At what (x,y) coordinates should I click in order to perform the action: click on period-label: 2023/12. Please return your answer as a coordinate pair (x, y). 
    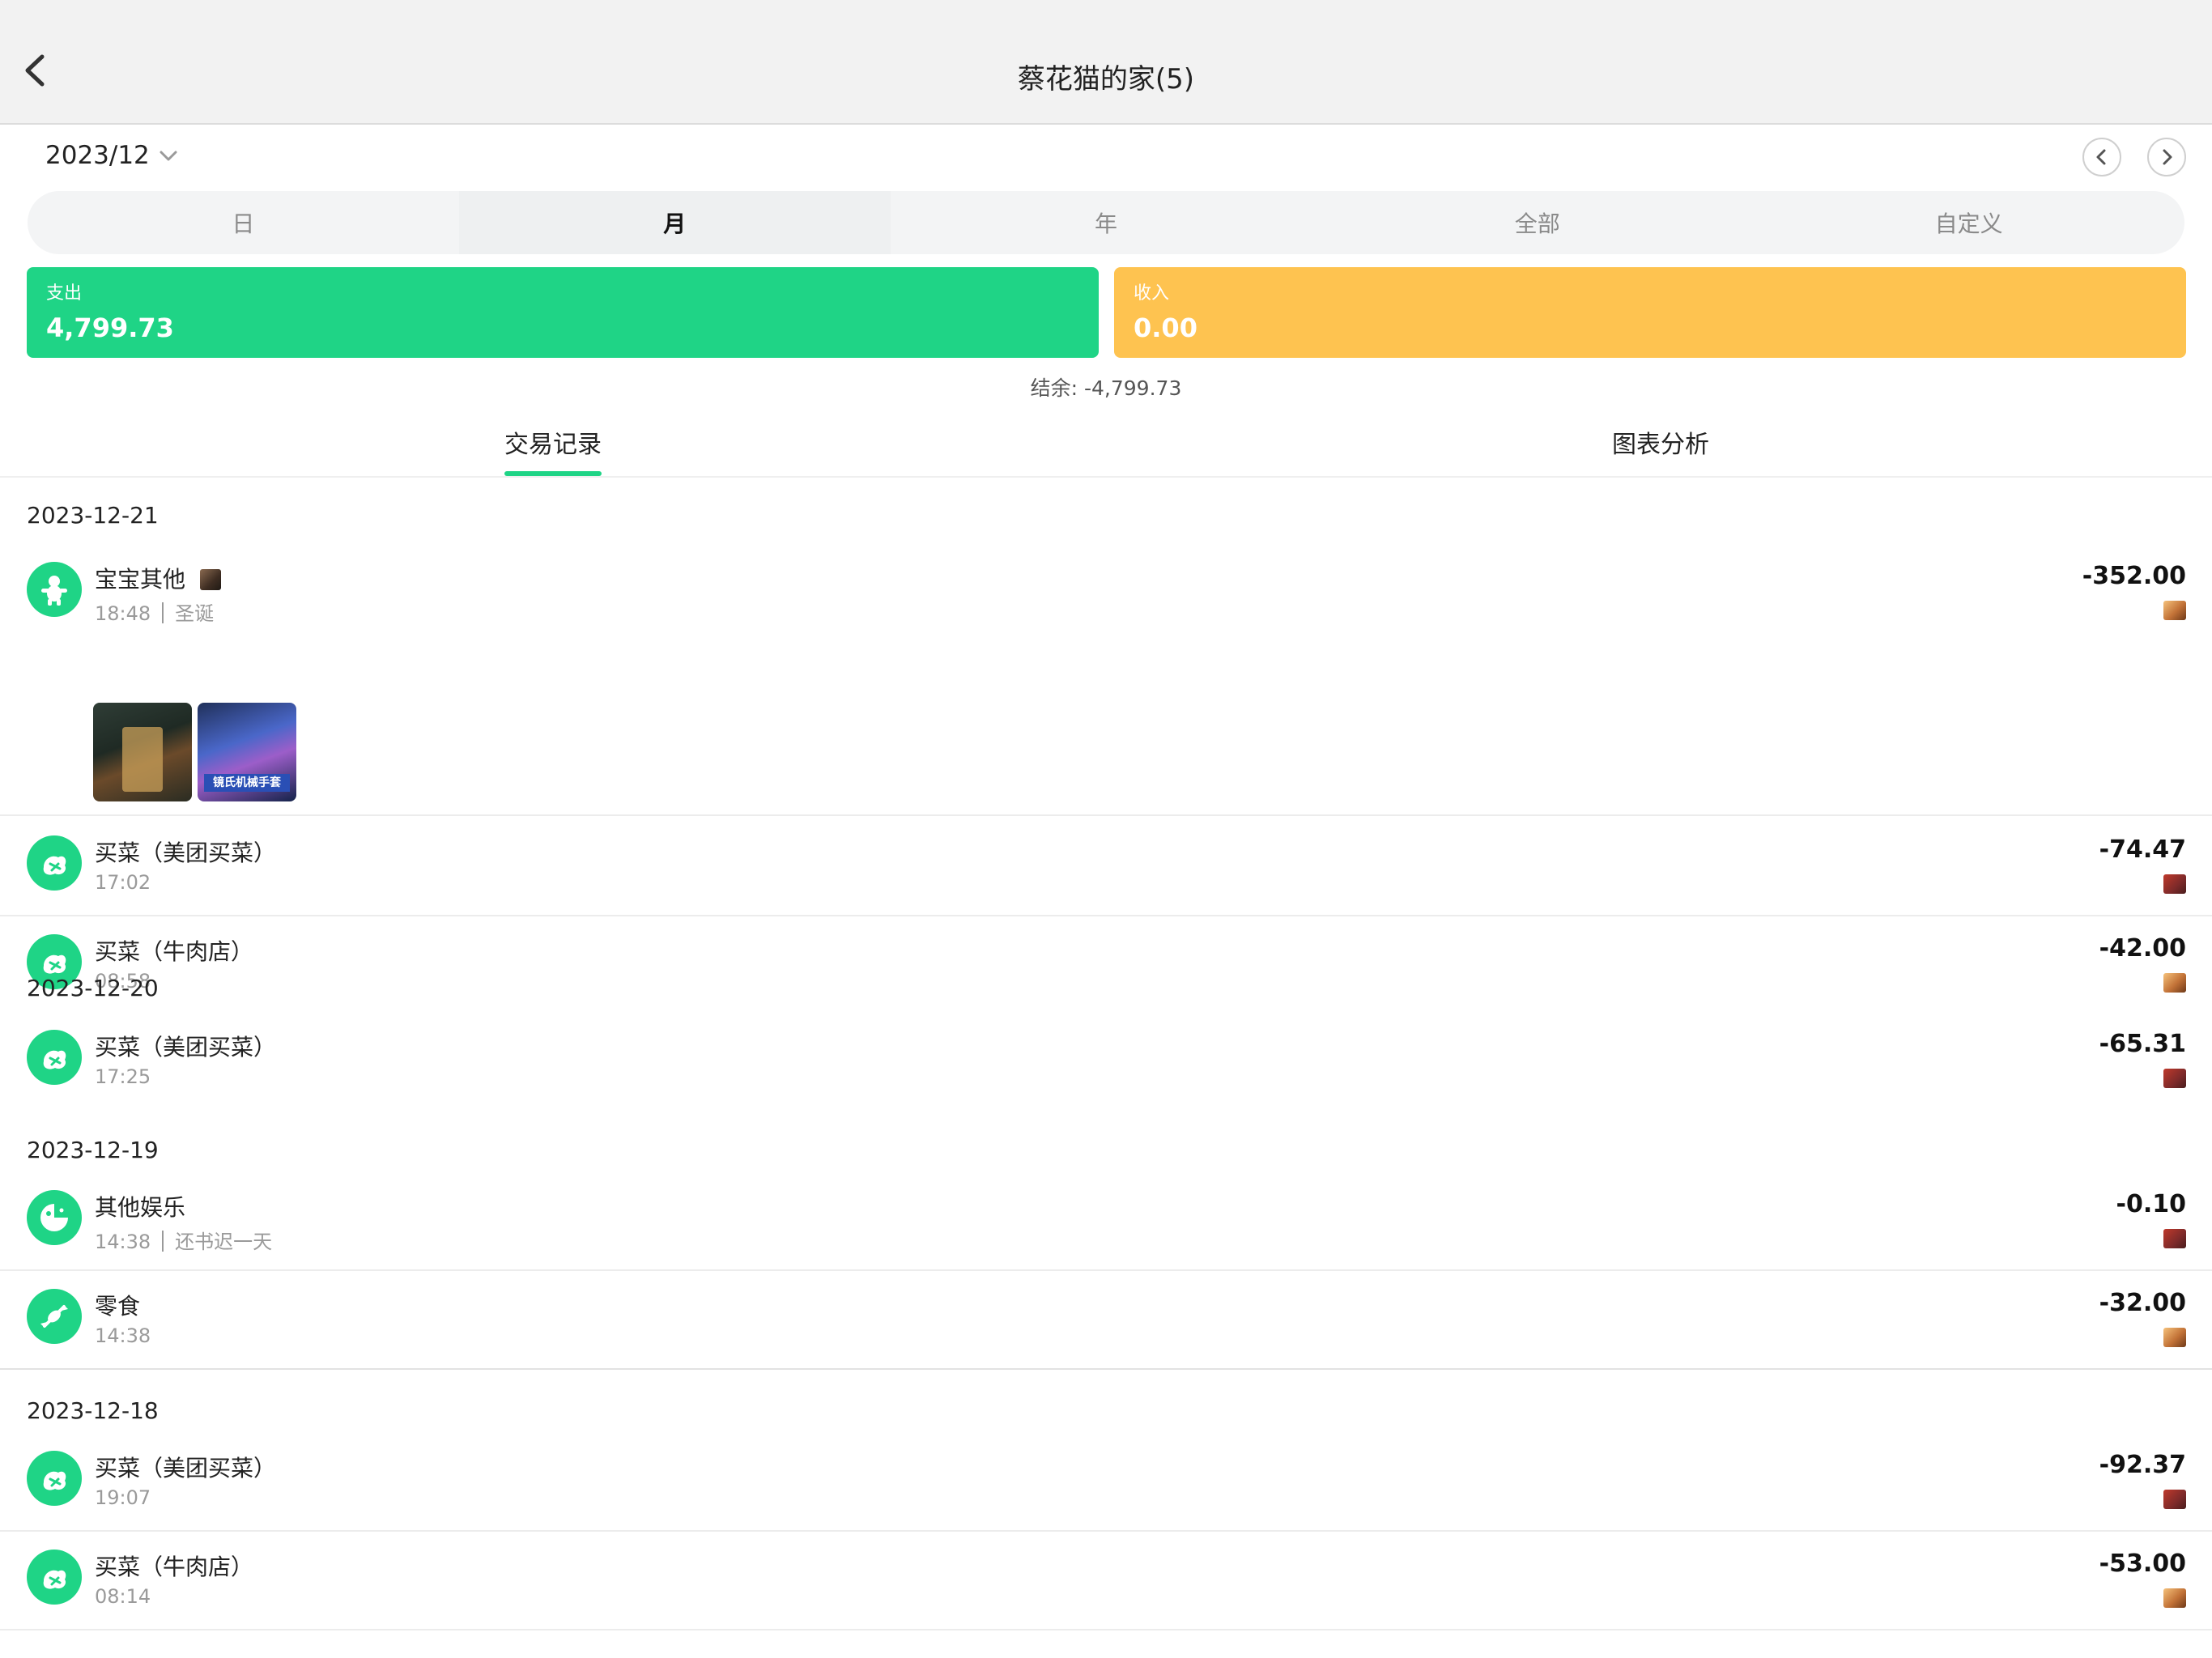
    Looking at the image, I should click on (98, 155).